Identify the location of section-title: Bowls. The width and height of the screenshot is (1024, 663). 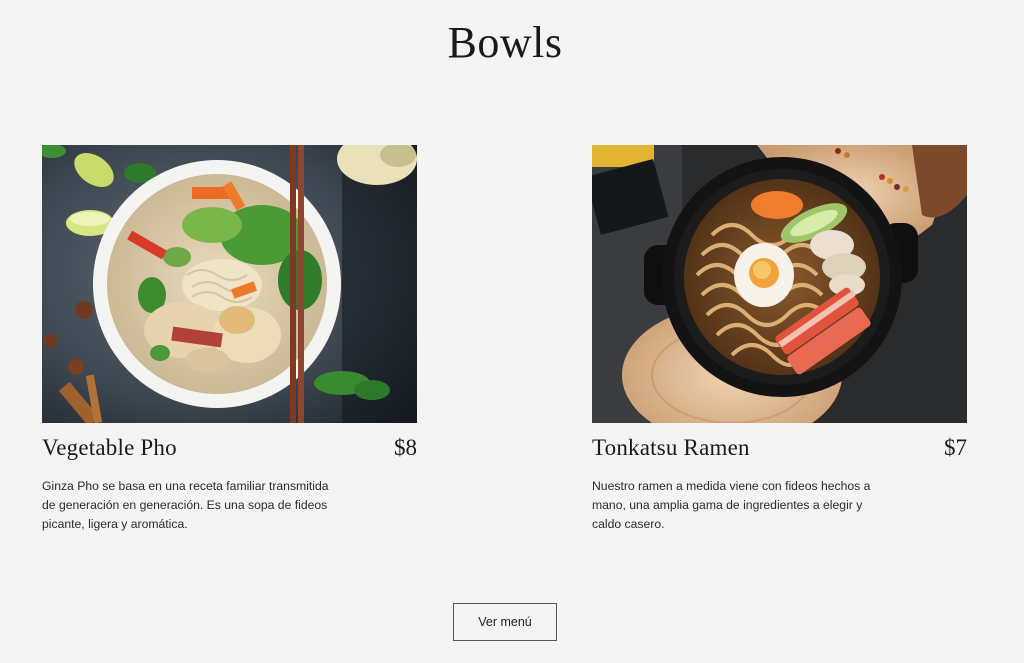
(505, 42).